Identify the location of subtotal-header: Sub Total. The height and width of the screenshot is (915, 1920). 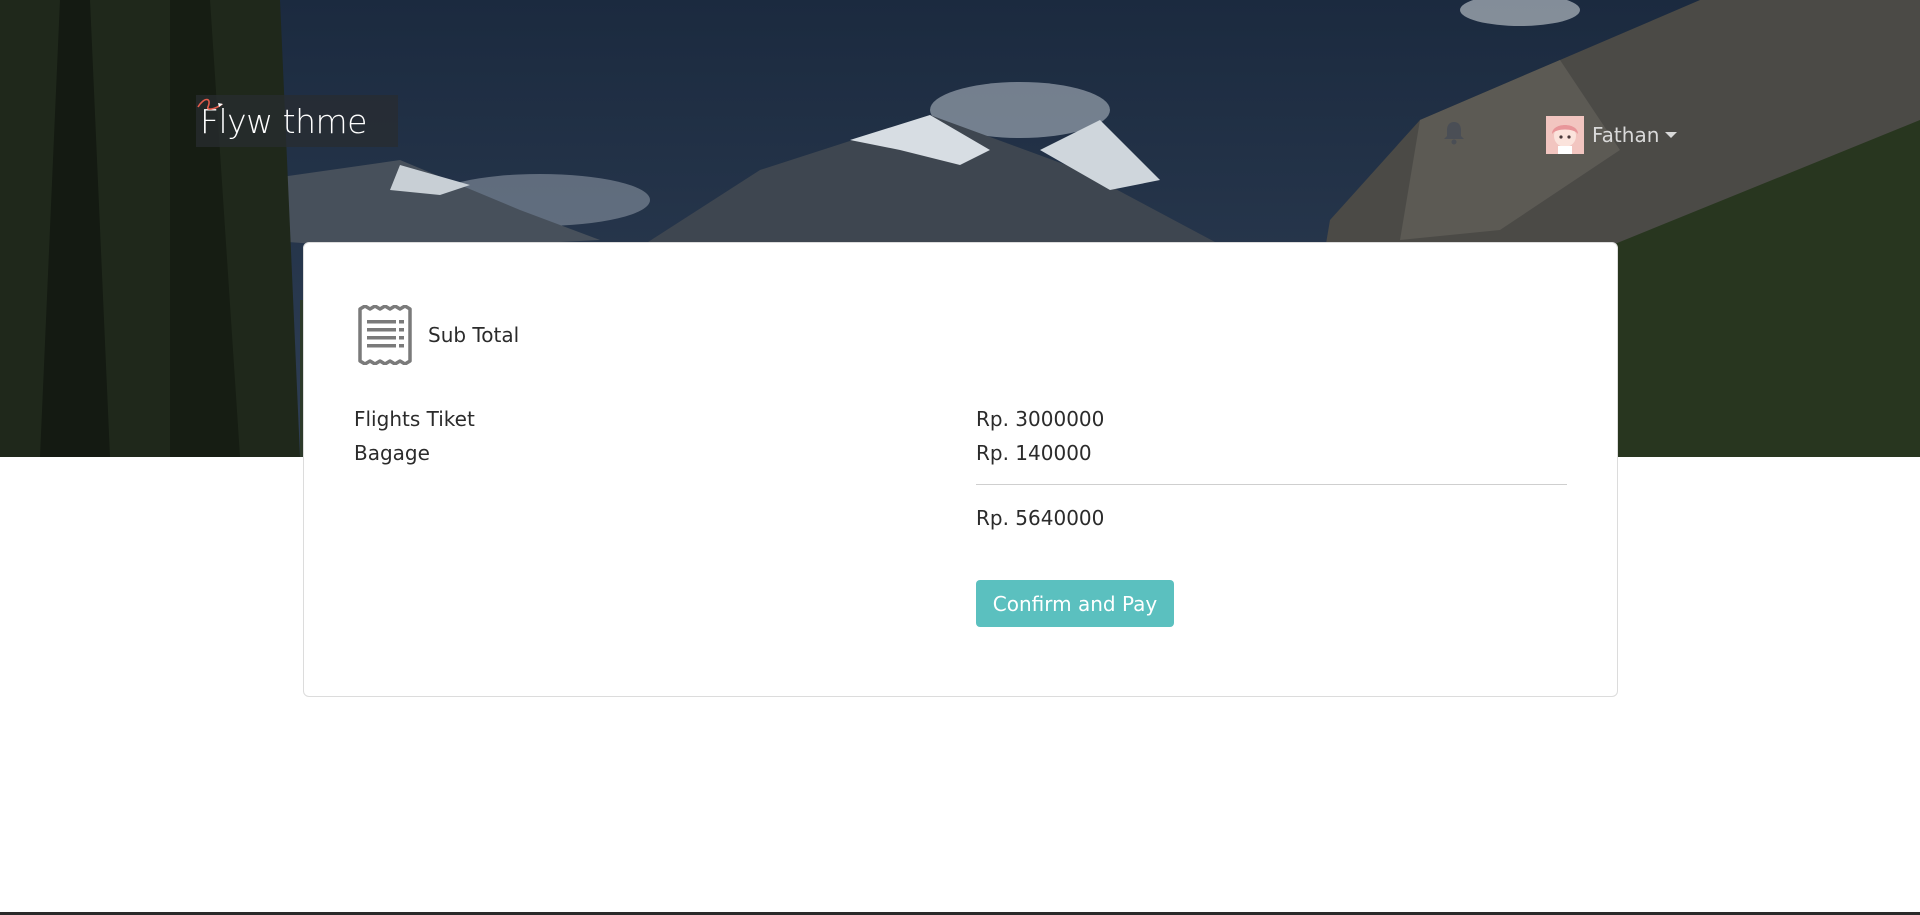
(437, 335).